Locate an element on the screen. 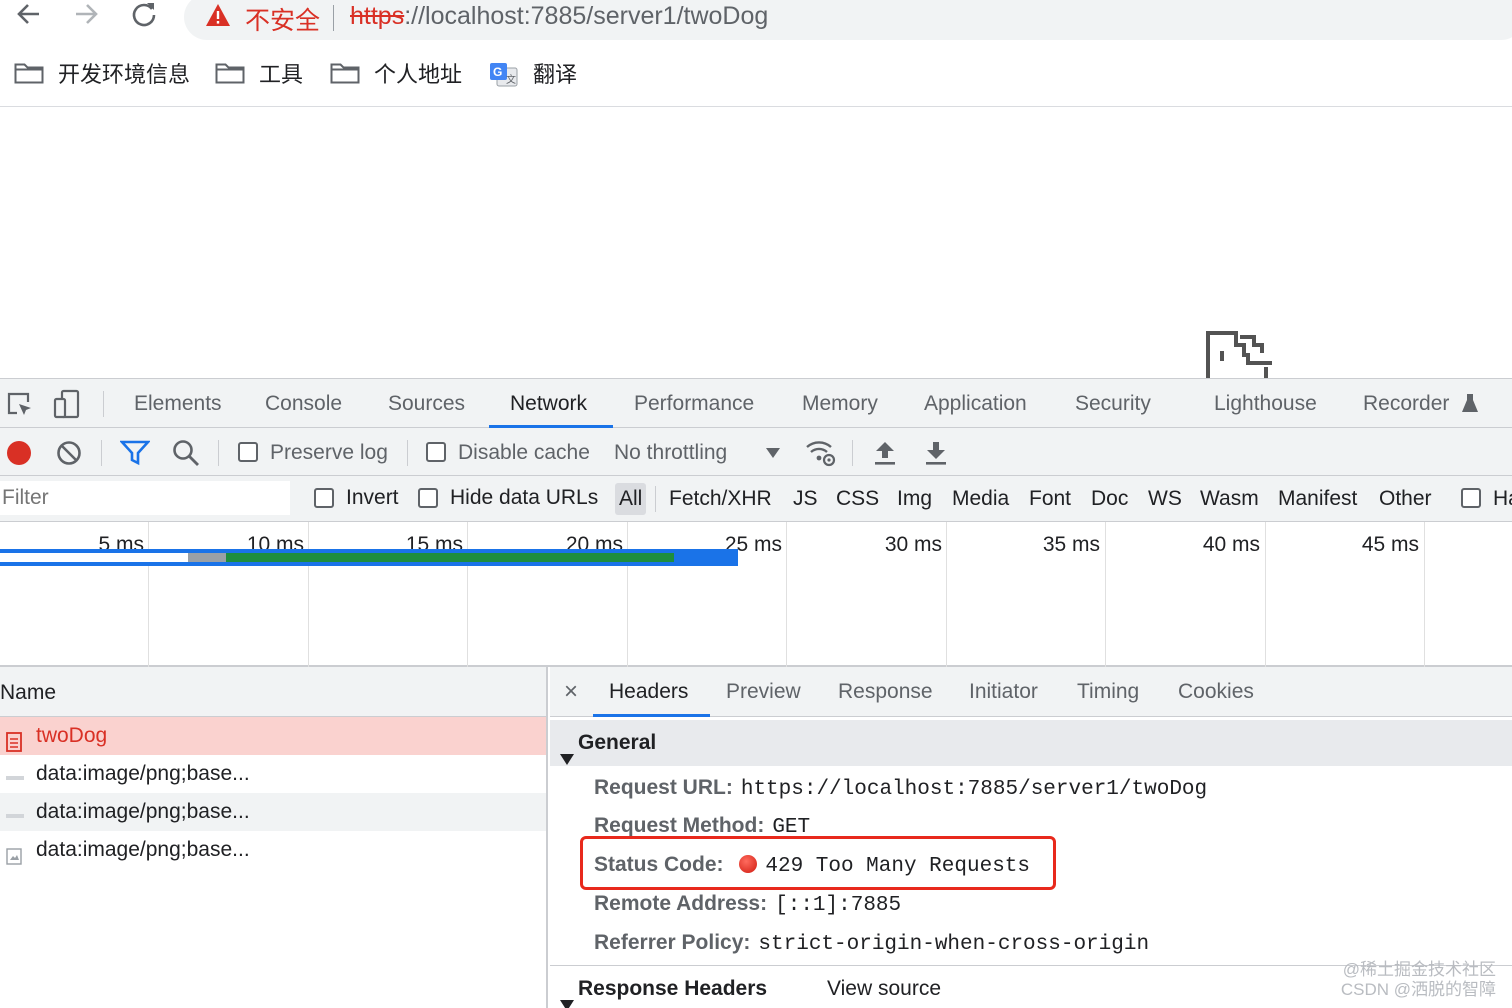 Image resolution: width=1512 pixels, height=1008 pixels. disable-cache-label: Disable cache is located at coordinates (524, 453).